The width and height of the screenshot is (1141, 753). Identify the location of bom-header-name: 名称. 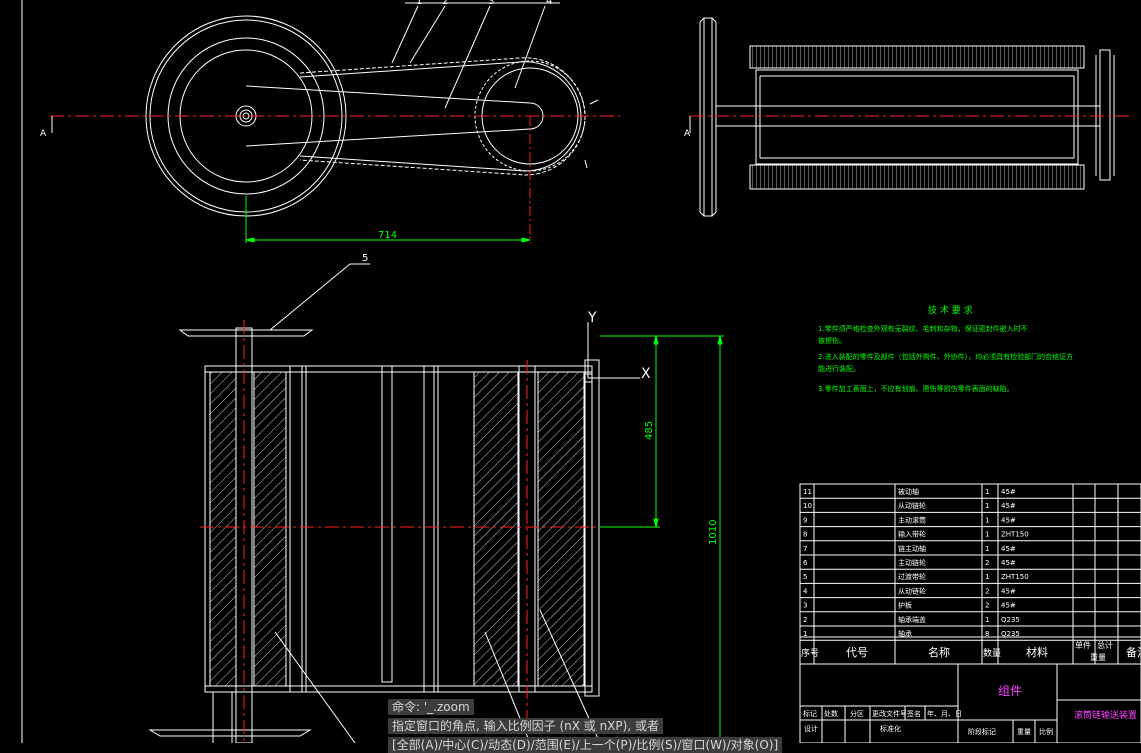
(939, 652).